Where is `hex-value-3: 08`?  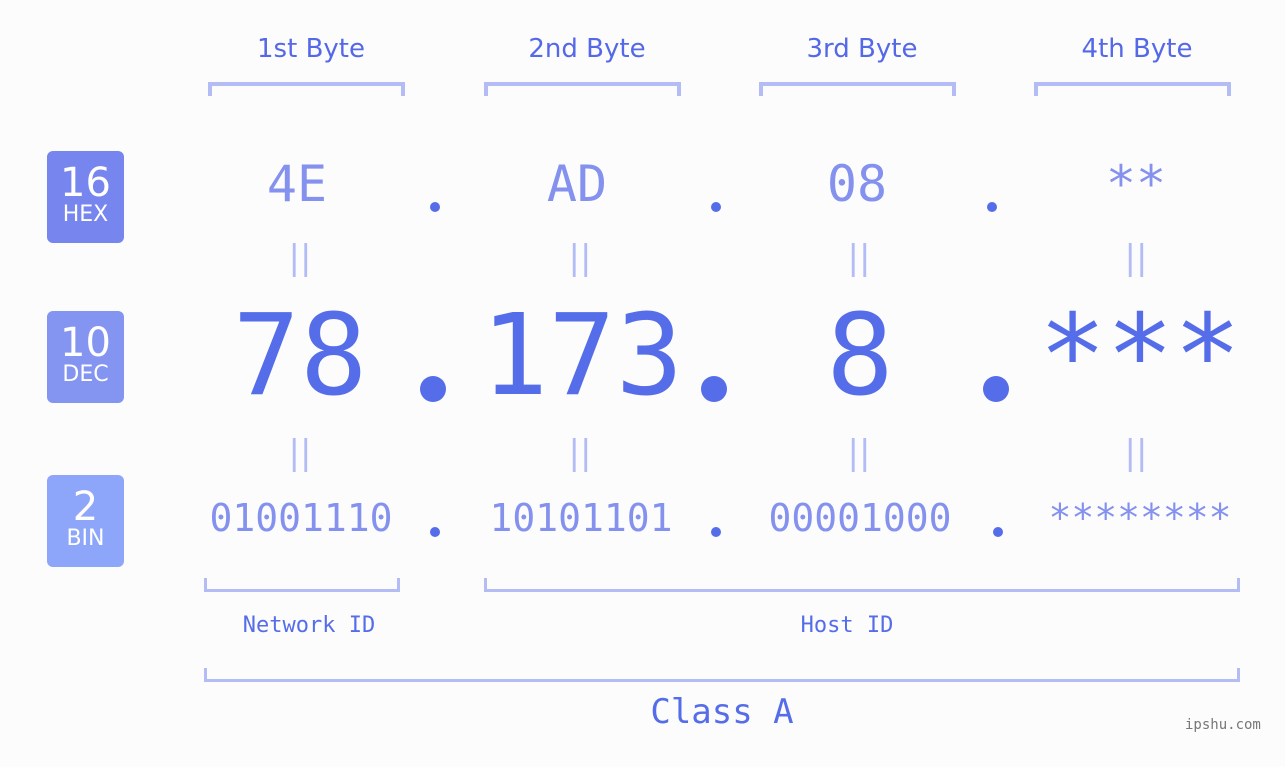 hex-value-3: 08 is located at coordinates (857, 184).